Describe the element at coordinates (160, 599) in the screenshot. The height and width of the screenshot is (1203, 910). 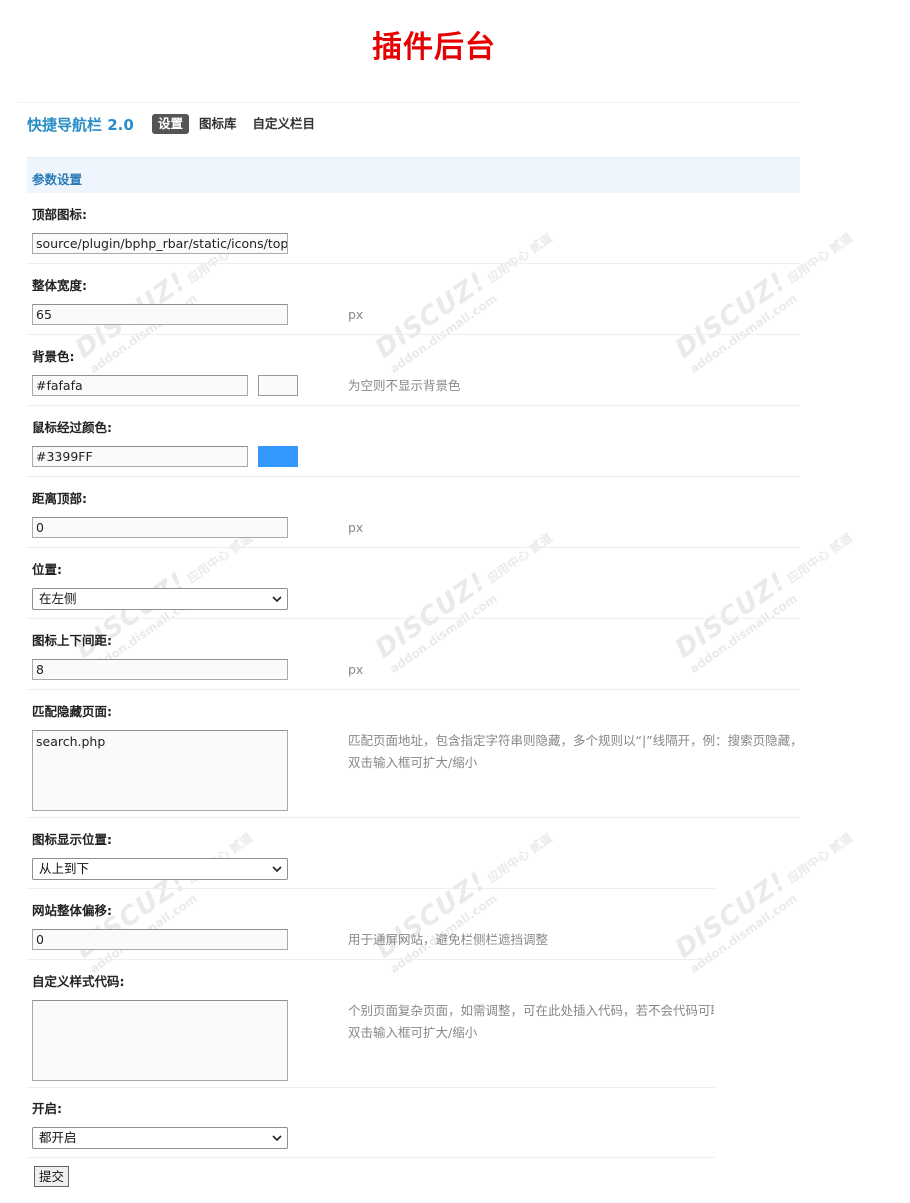
I see `position-select: 在左侧` at that location.